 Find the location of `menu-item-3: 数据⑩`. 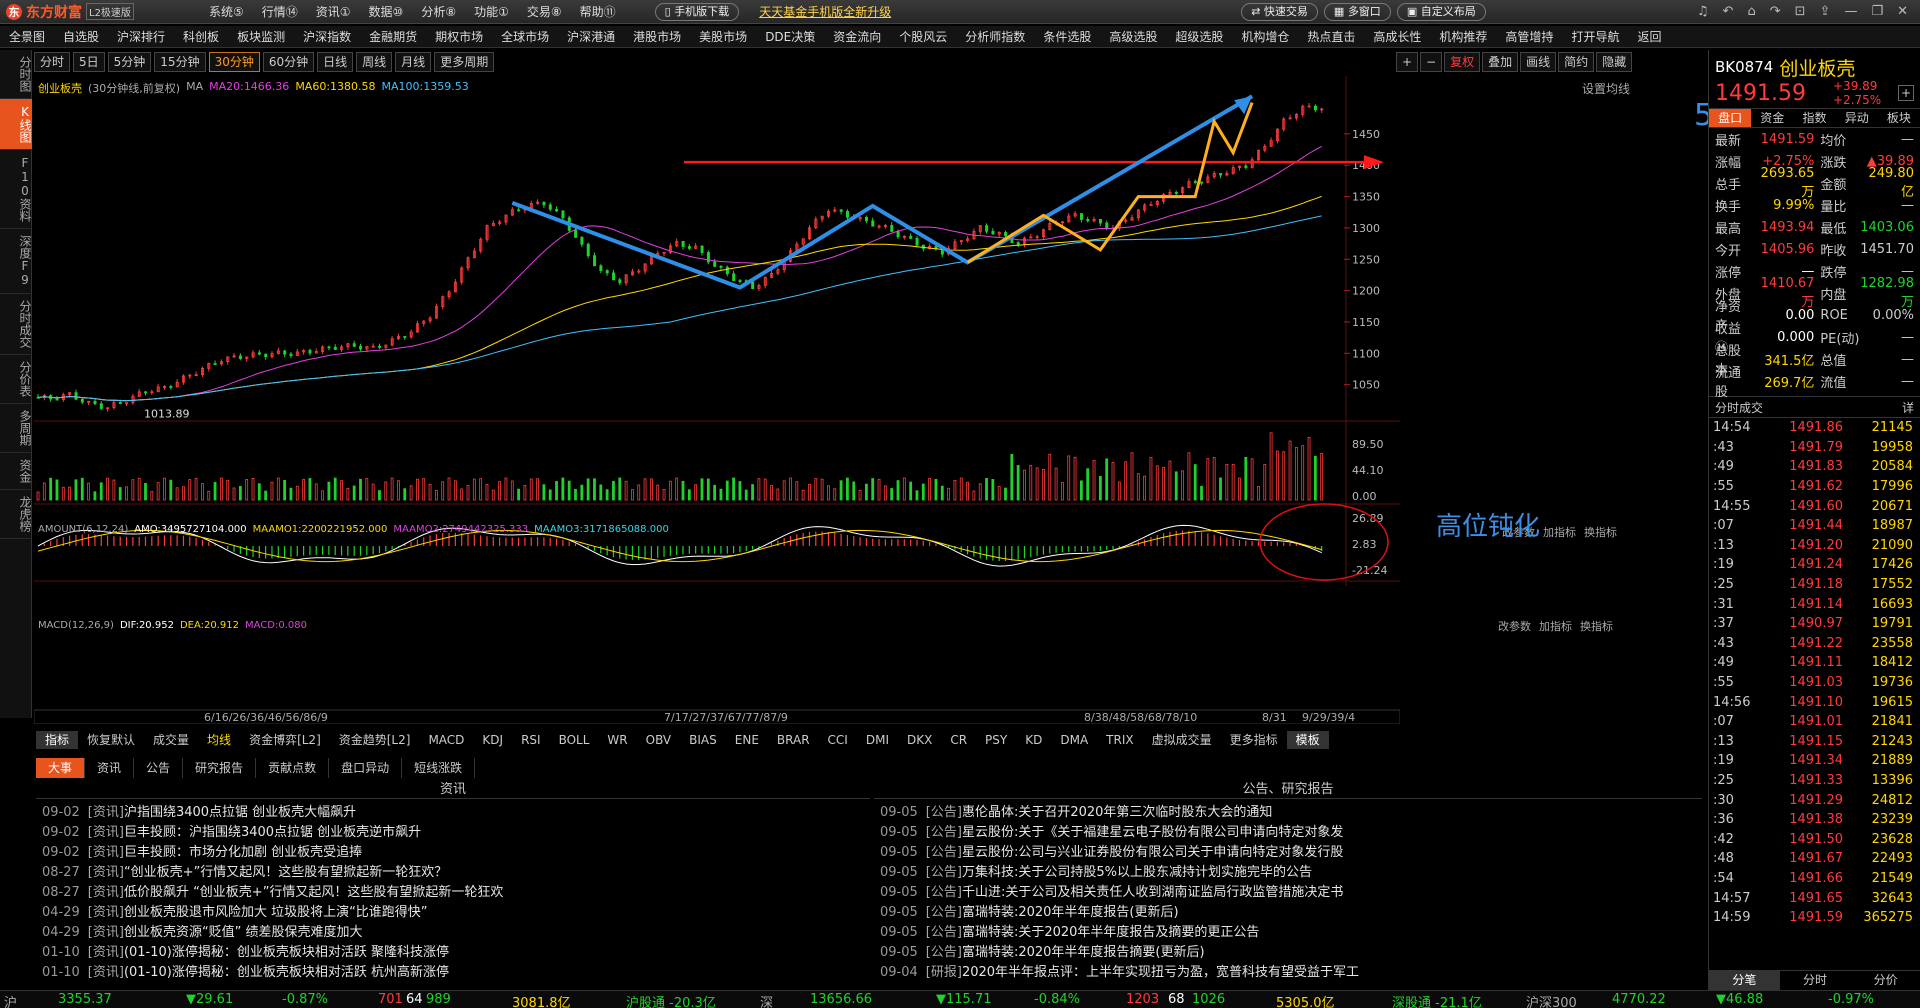

menu-item-3: 数据⑩ is located at coordinates (386, 11).